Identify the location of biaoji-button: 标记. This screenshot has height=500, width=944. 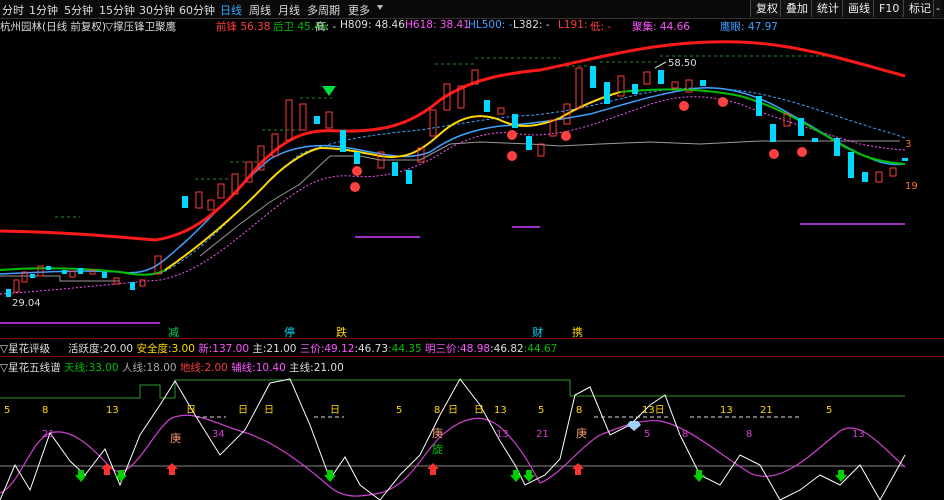
(919, 8).